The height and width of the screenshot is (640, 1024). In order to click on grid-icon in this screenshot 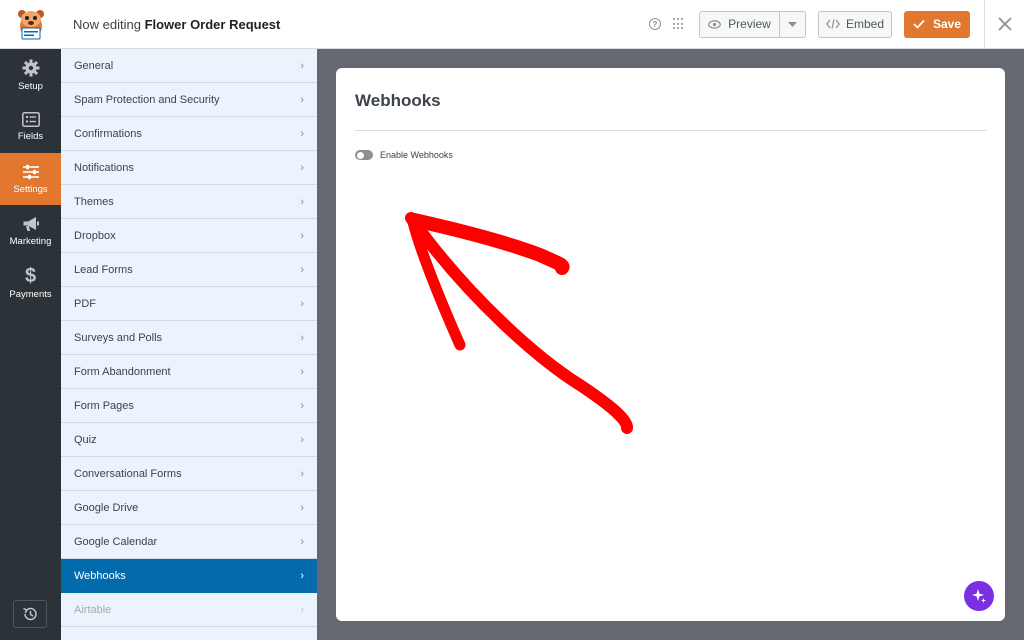, I will do `click(679, 24)`.